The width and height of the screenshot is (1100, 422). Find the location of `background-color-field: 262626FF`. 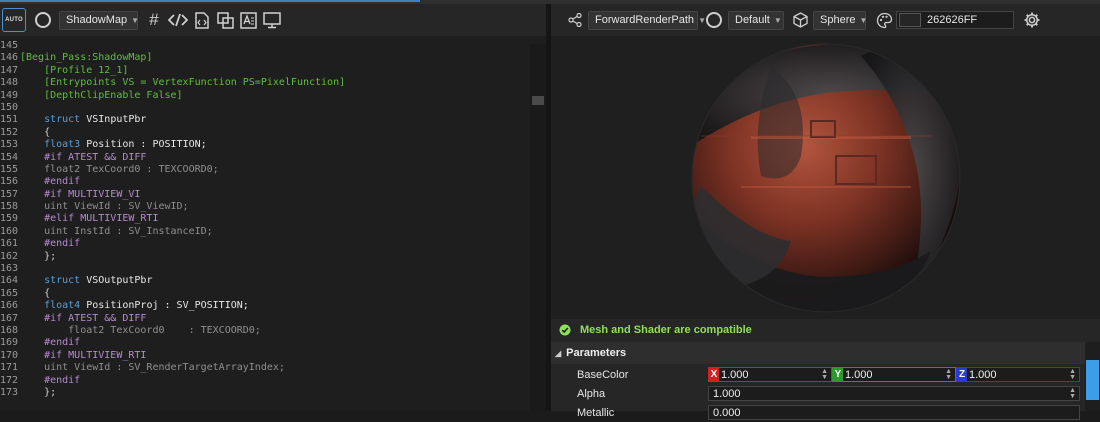

background-color-field: 262626FF is located at coordinates (955, 20).